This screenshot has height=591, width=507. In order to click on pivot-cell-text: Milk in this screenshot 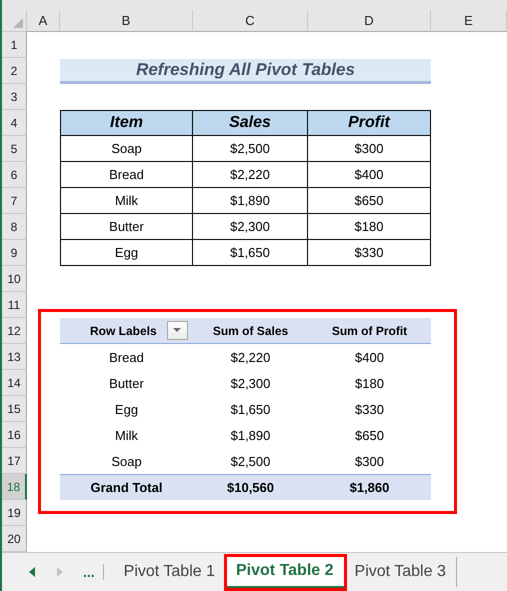, I will do `click(127, 435)`.